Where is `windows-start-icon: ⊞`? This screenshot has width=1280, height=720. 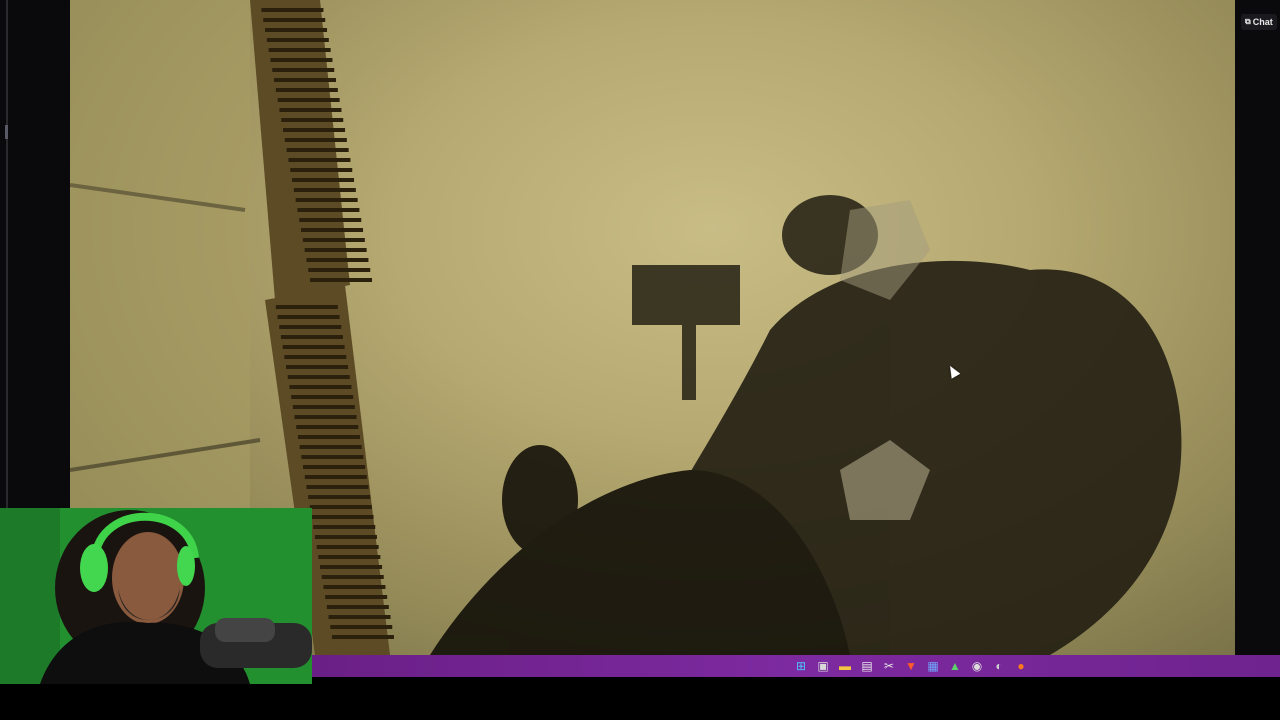 windows-start-icon: ⊞ is located at coordinates (801, 666).